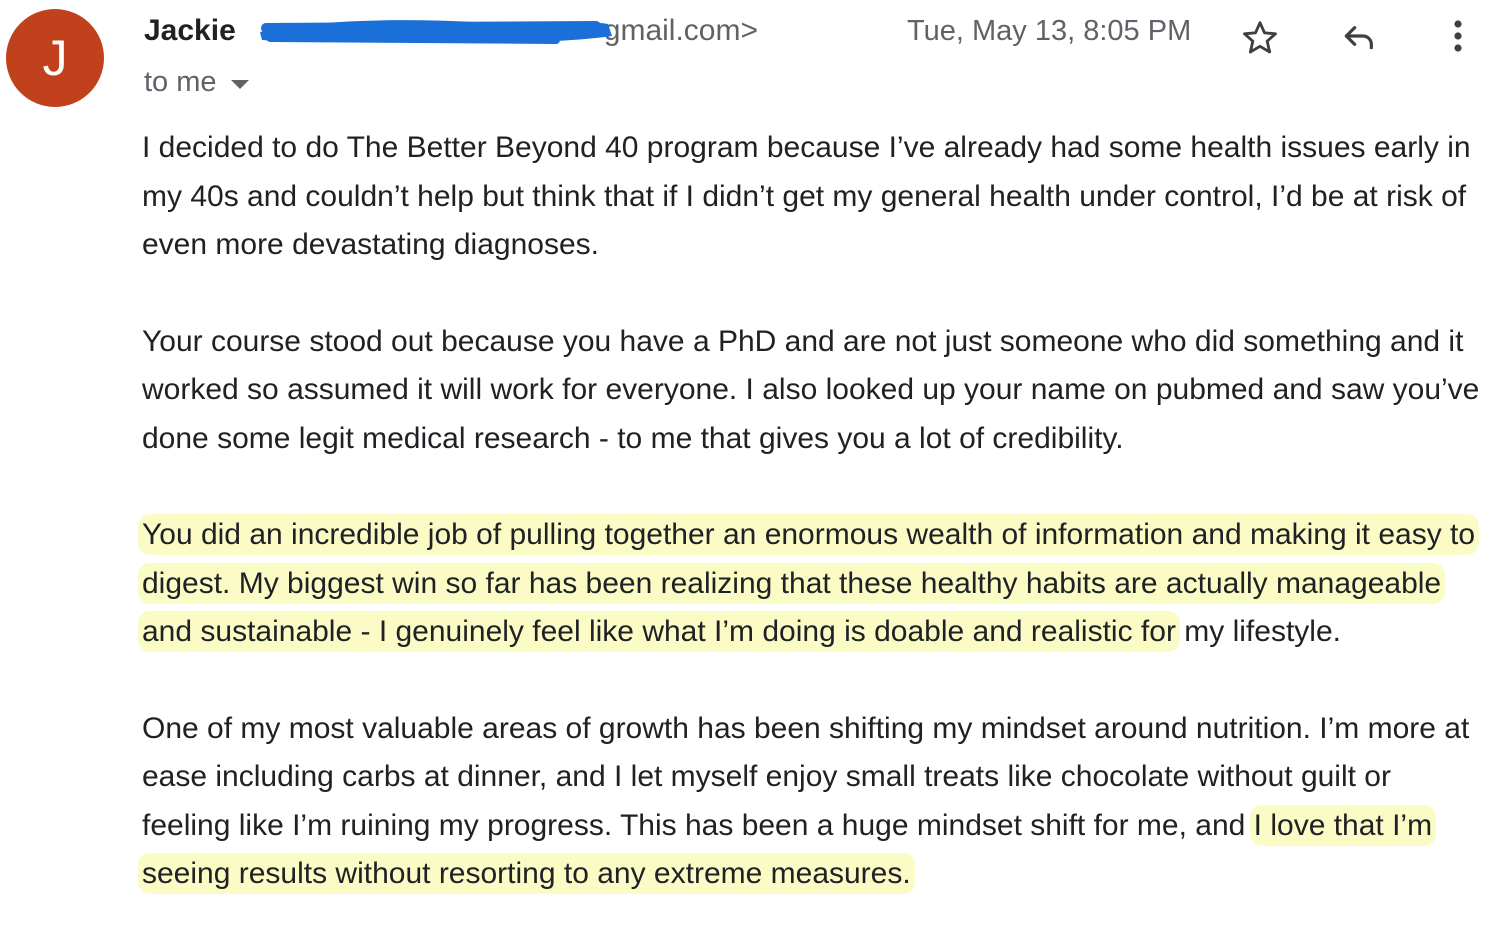  I want to click on star-icon, so click(1260, 37).